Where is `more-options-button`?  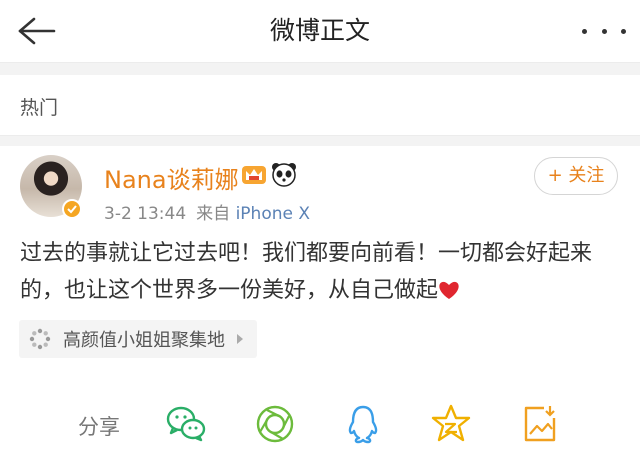 more-options-button is located at coordinates (604, 31).